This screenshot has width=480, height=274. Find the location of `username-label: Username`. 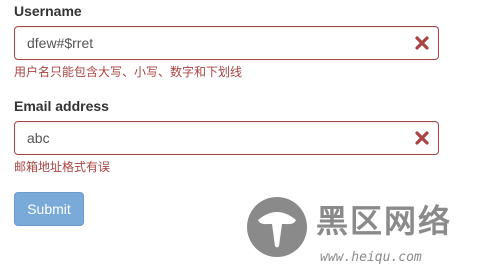

username-label: Username is located at coordinates (48, 11).